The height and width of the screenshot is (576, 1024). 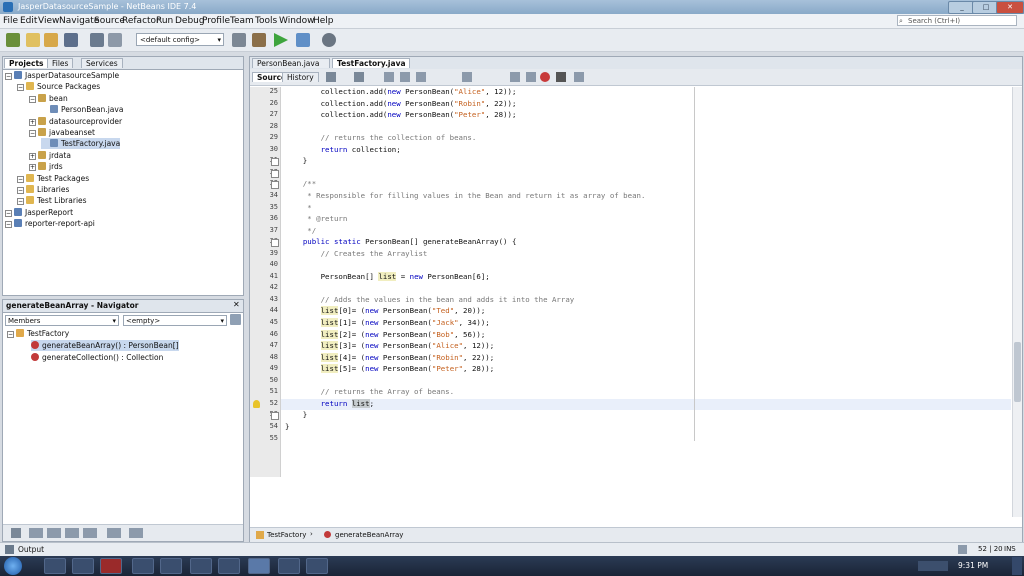 What do you see at coordinates (259, 40) in the screenshot?
I see `clean-build-icon` at bounding box center [259, 40].